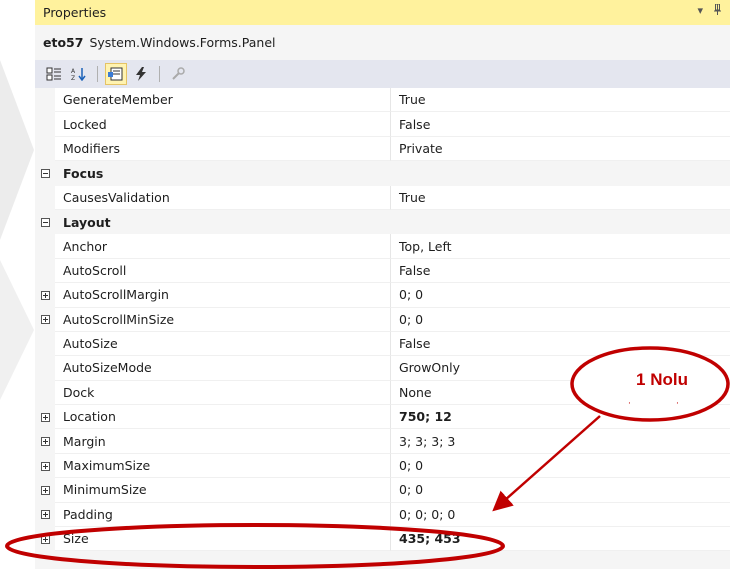  Describe the element at coordinates (182, 42) in the screenshot. I see `object-type: System.Windows.Forms.Panel` at that location.